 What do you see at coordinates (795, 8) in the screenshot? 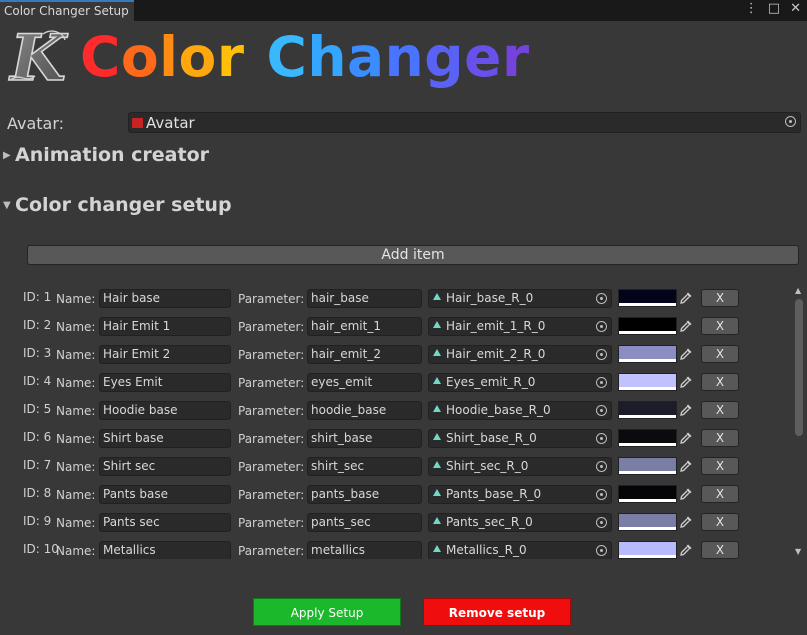
I see `close-icon: ✕` at bounding box center [795, 8].